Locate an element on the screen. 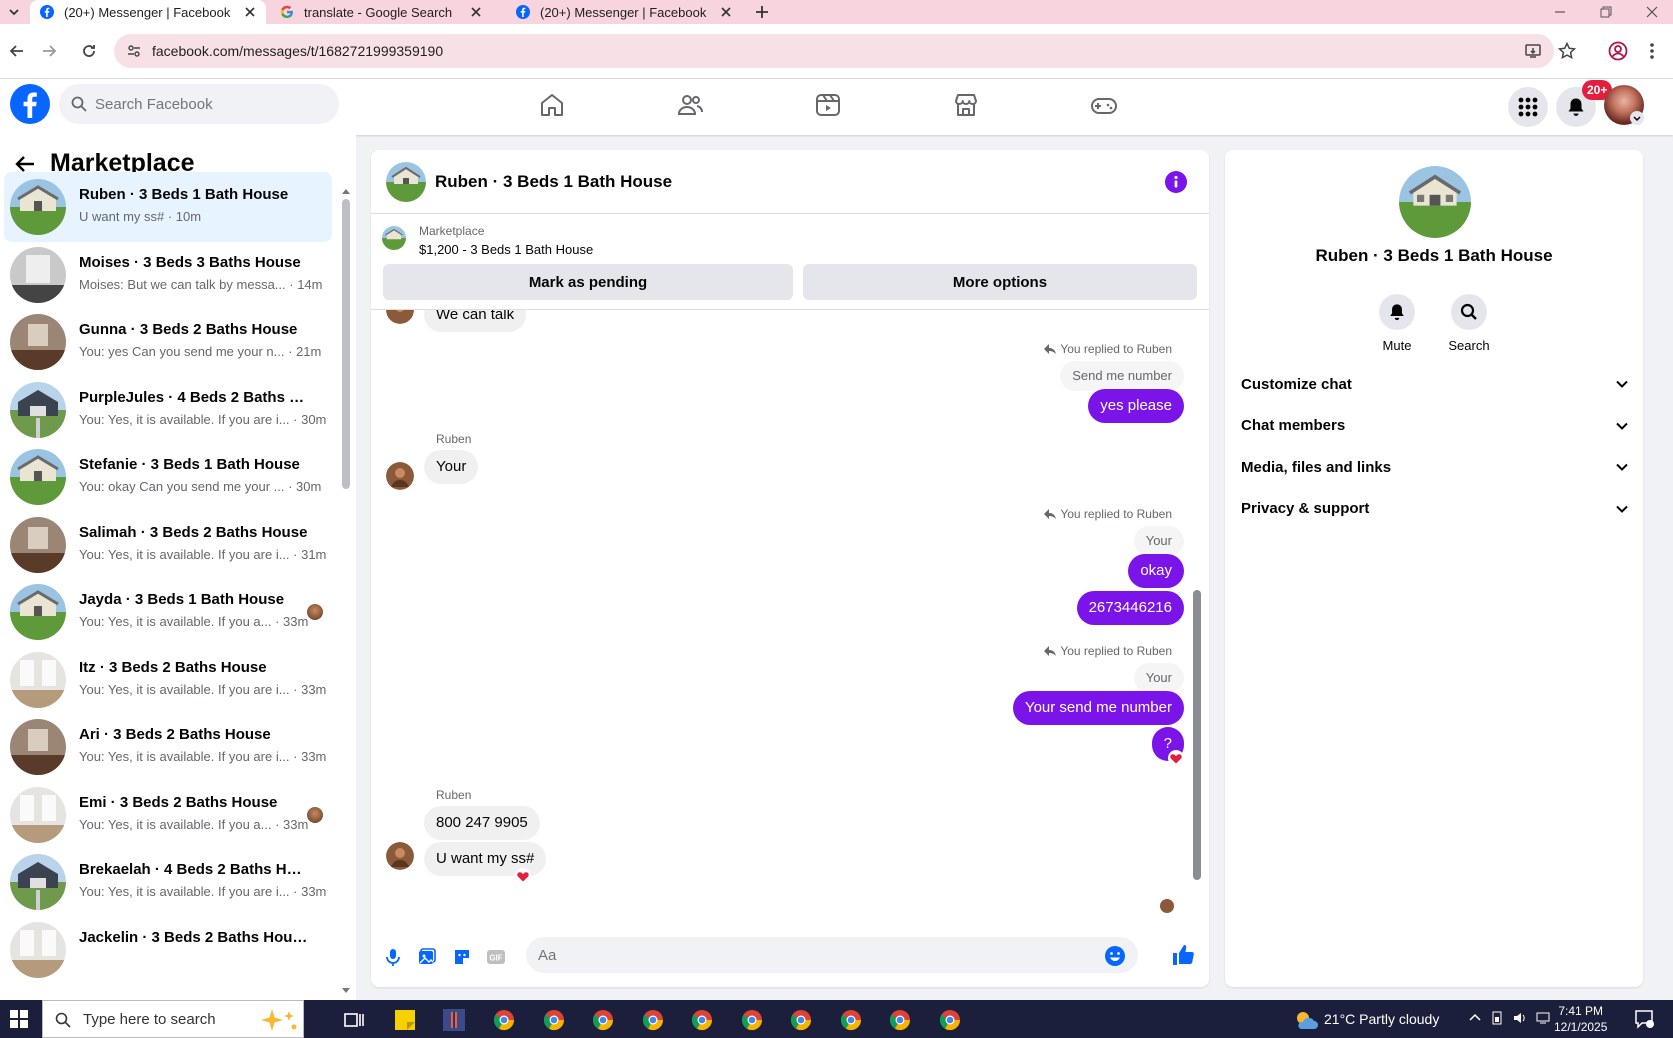 This screenshot has height=1038, width=1673. sticky-notes-icon is located at coordinates (405, 1020).